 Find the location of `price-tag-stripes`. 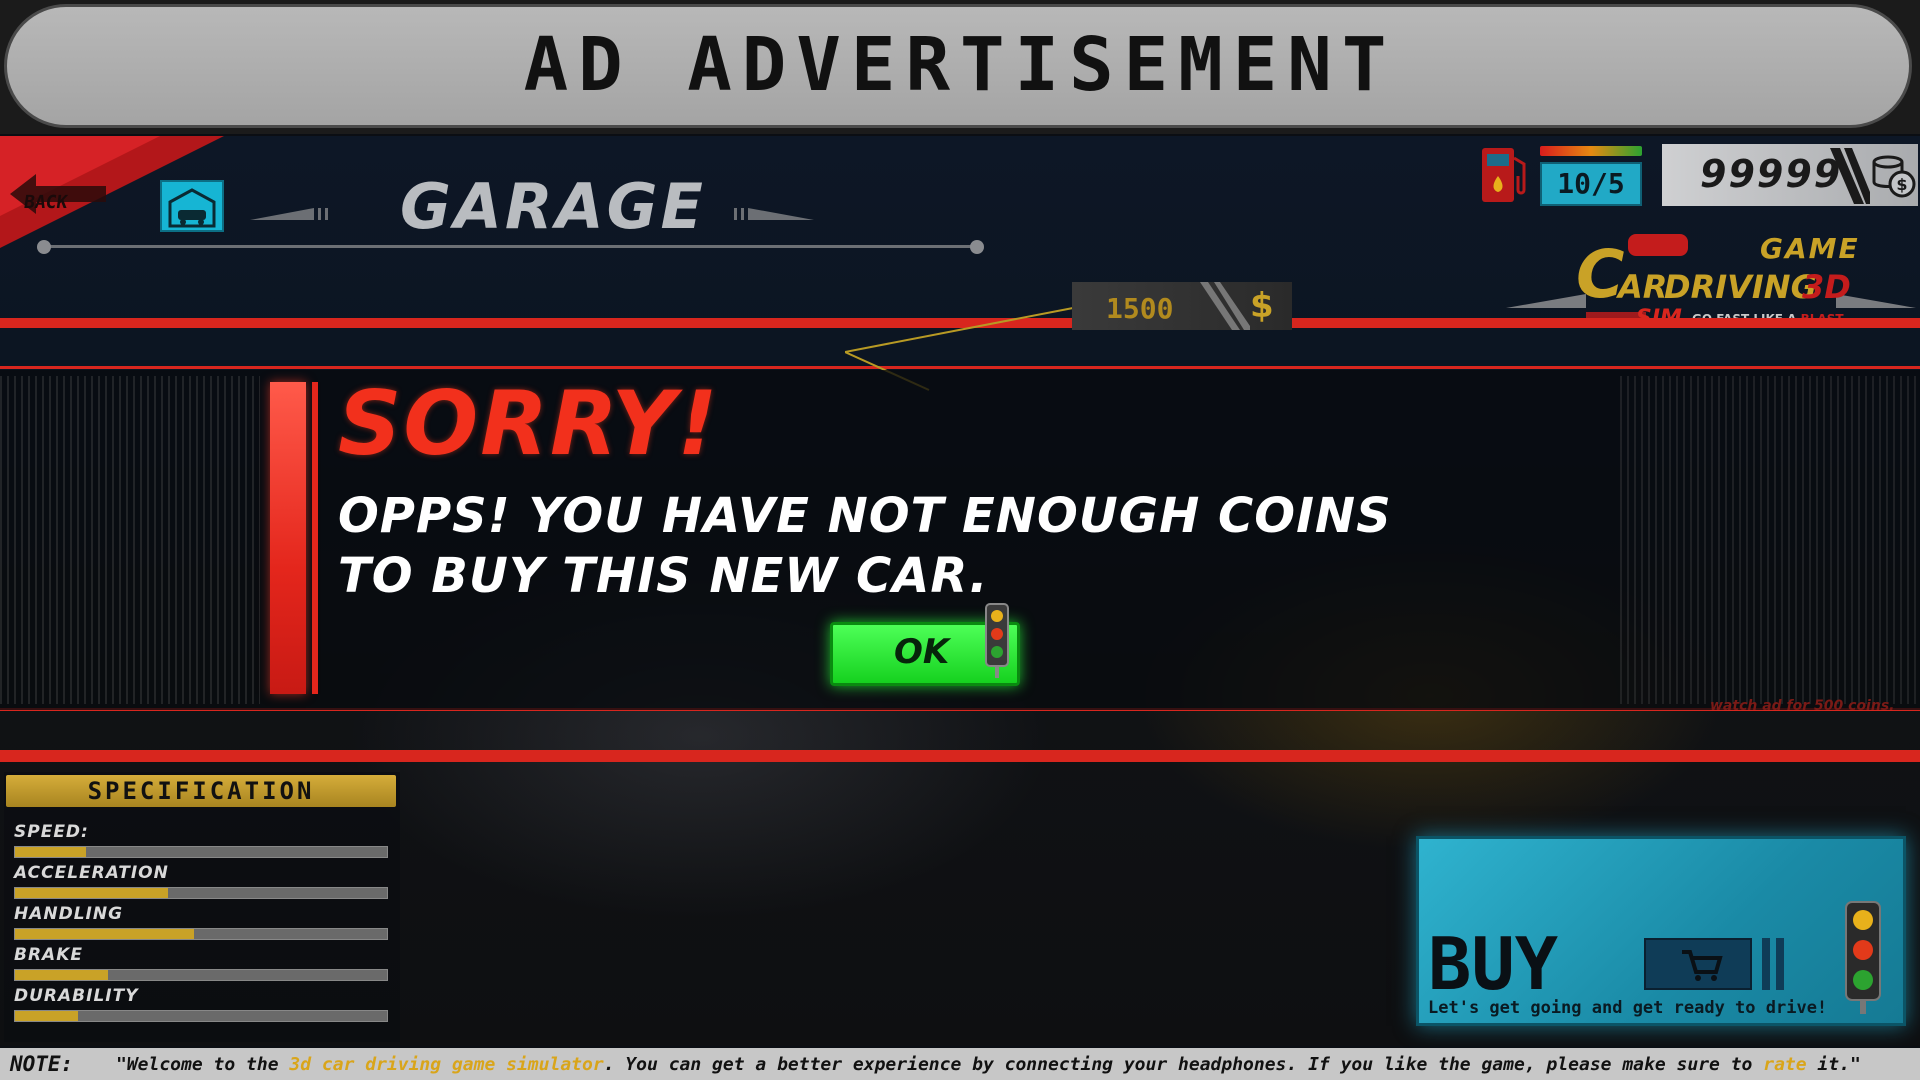

price-tag-stripes is located at coordinates (1225, 306).